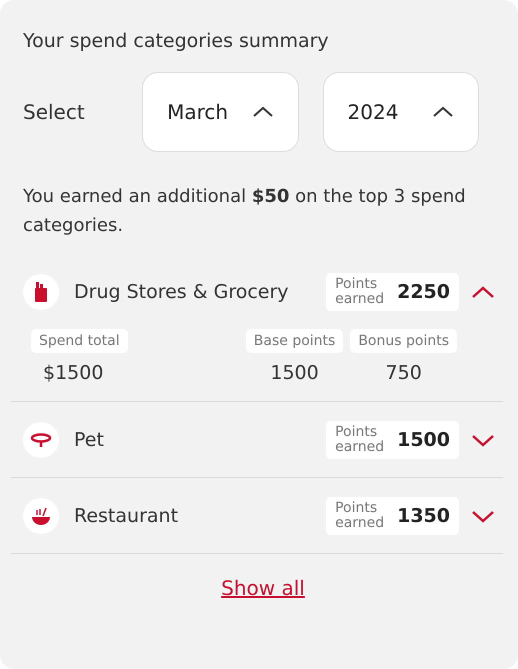 The image size is (518, 669). I want to click on category-name: Pet, so click(89, 439).